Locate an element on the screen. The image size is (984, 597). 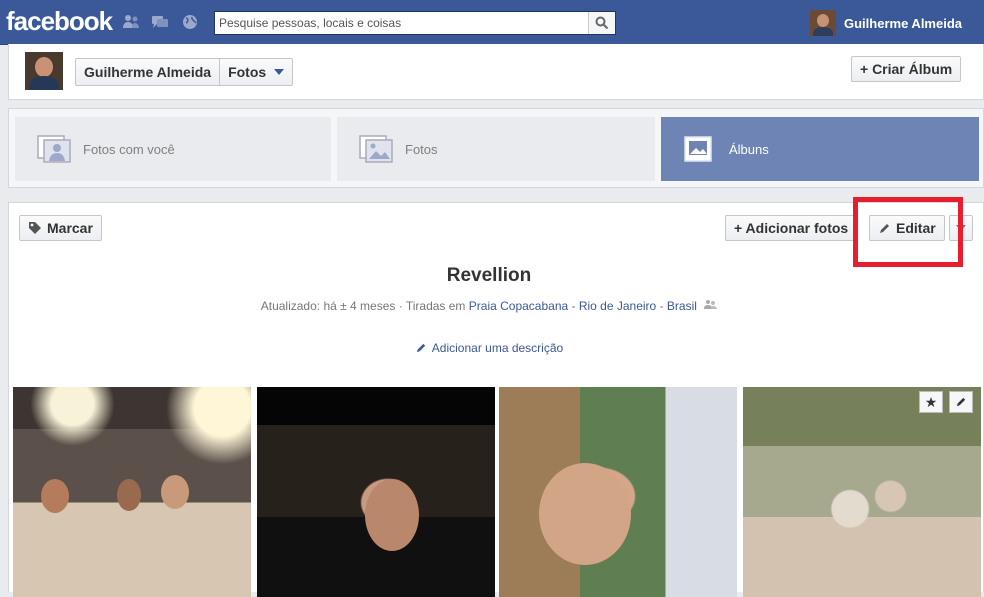
edit-album-label: Editar is located at coordinates (916, 228).